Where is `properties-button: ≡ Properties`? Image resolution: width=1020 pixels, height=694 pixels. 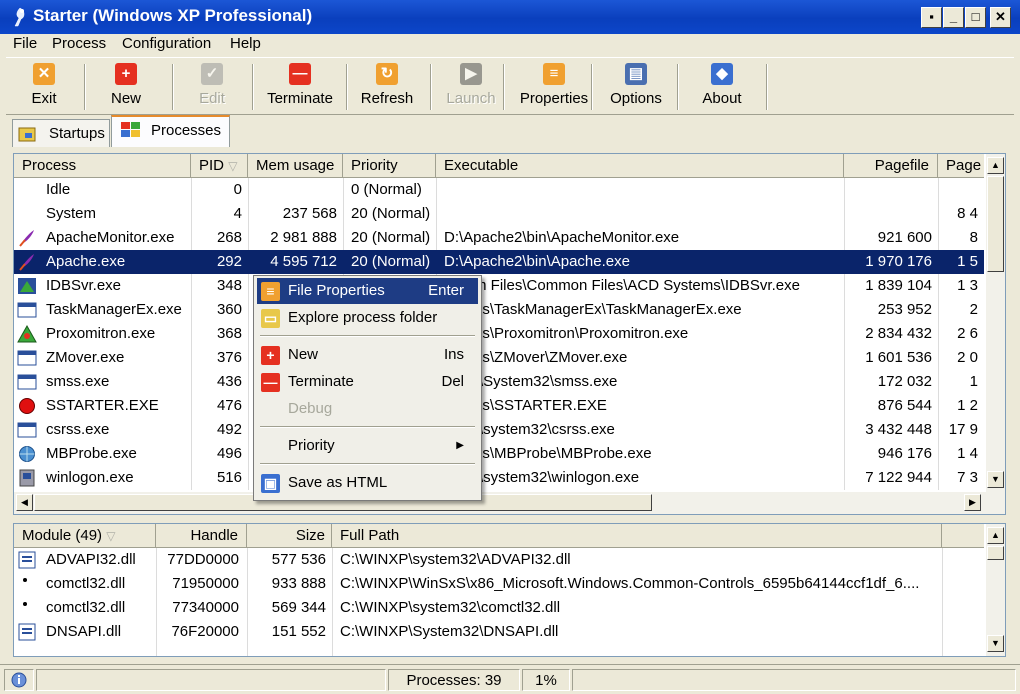 properties-button: ≡ Properties is located at coordinates (554, 88).